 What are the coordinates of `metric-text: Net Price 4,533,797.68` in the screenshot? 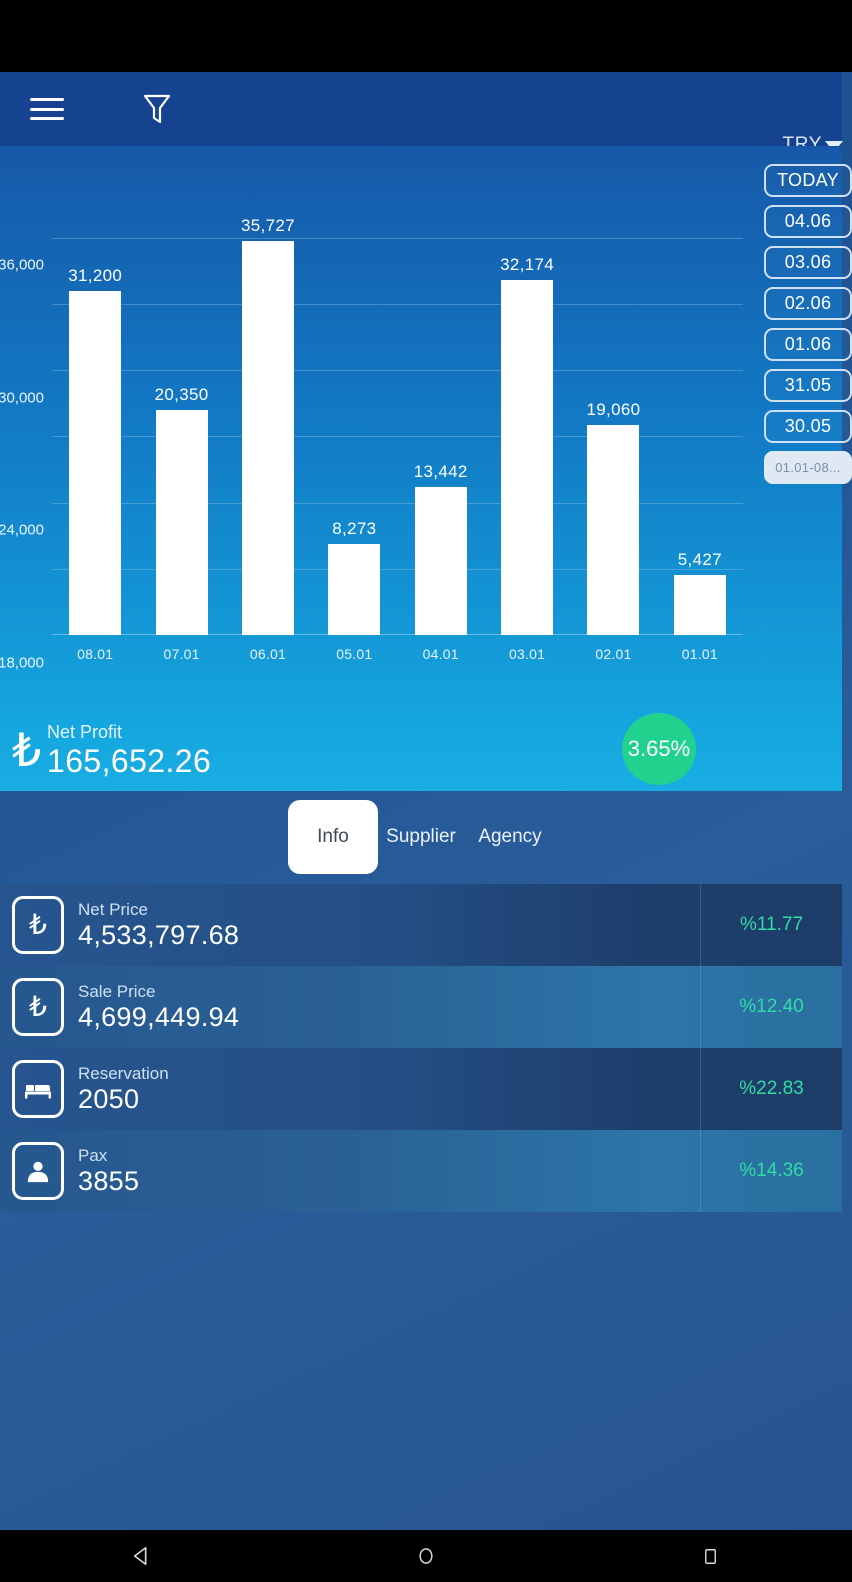 It's located at (158, 925).